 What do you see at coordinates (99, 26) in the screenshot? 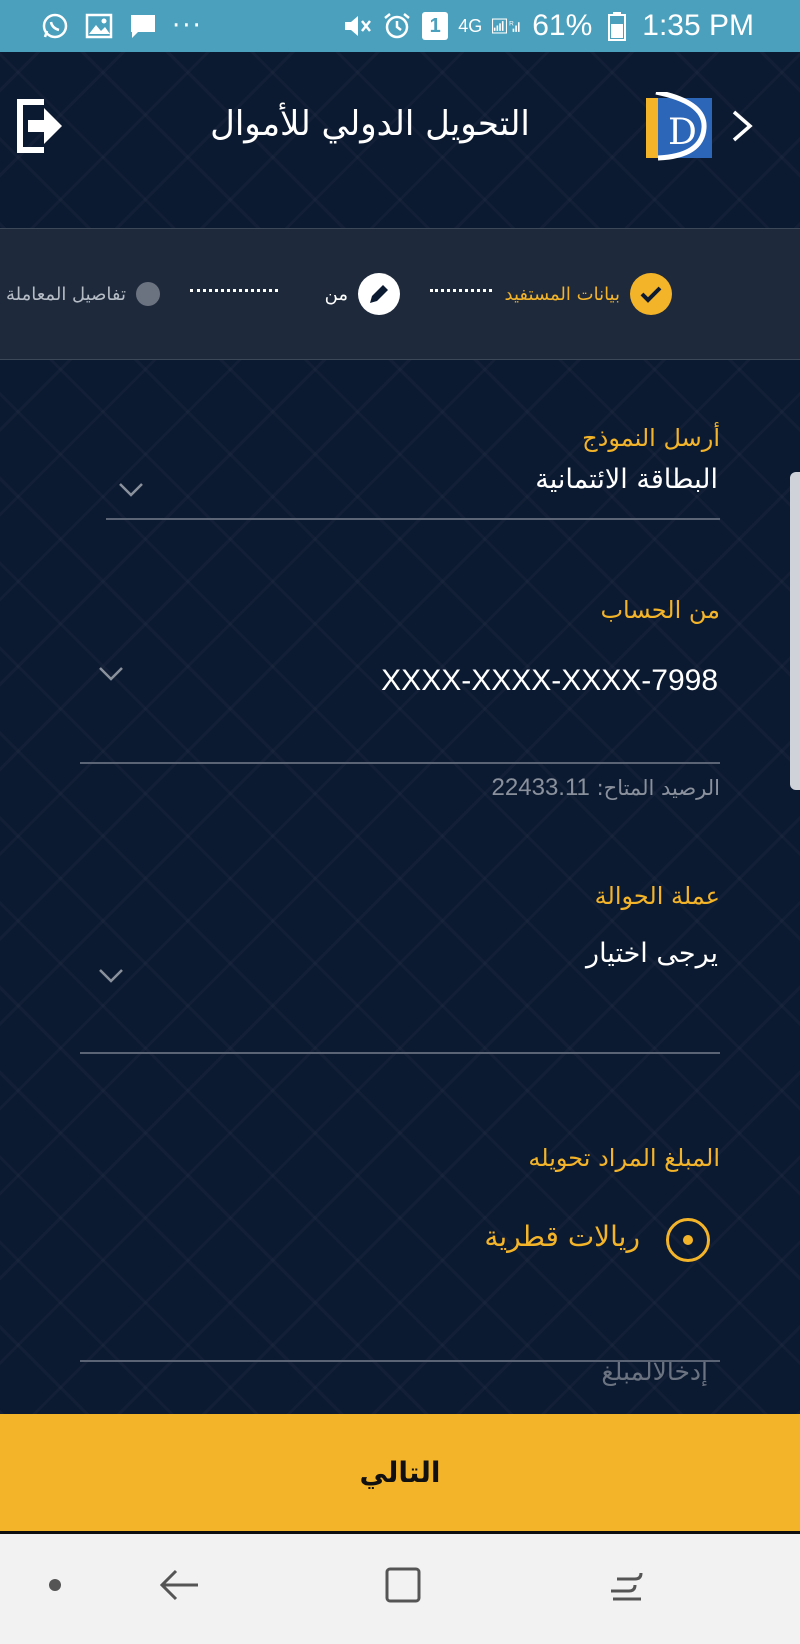
I see `gallery-icon` at bounding box center [99, 26].